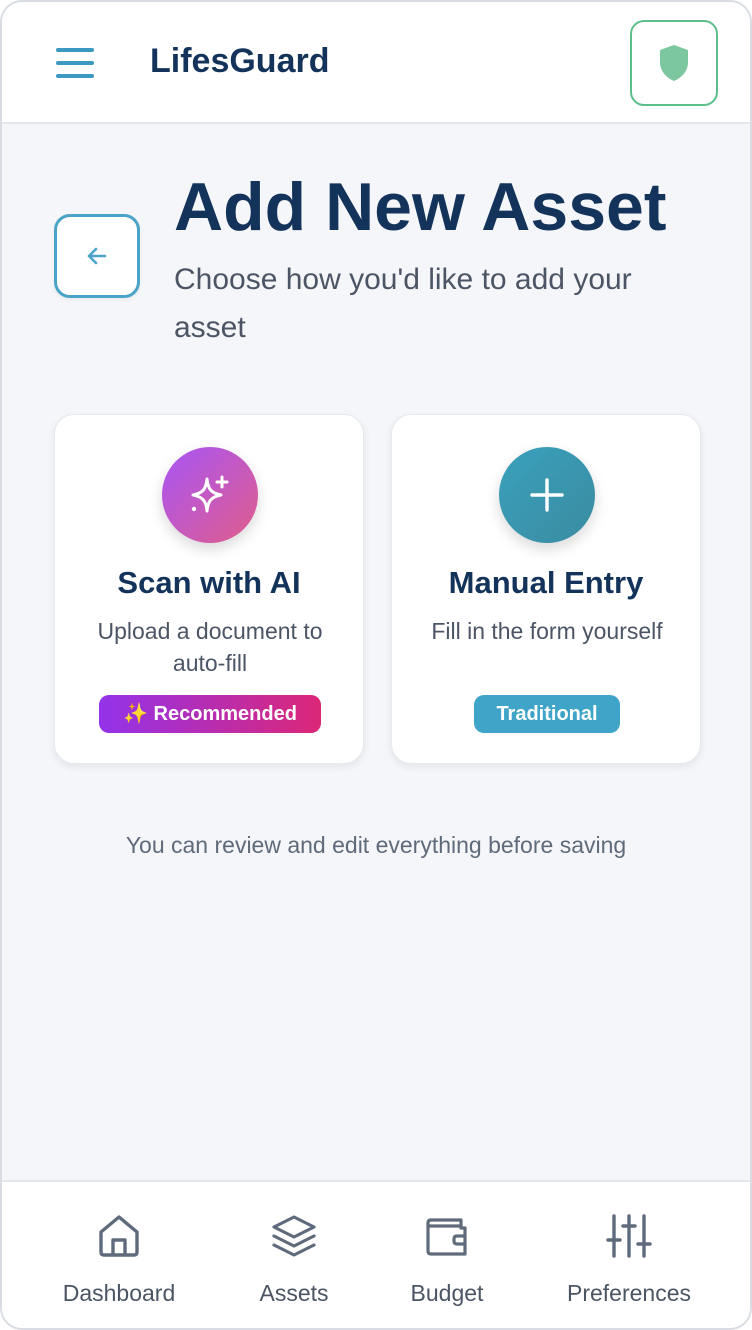  I want to click on top-header: LifesGuard, so click(376, 63).